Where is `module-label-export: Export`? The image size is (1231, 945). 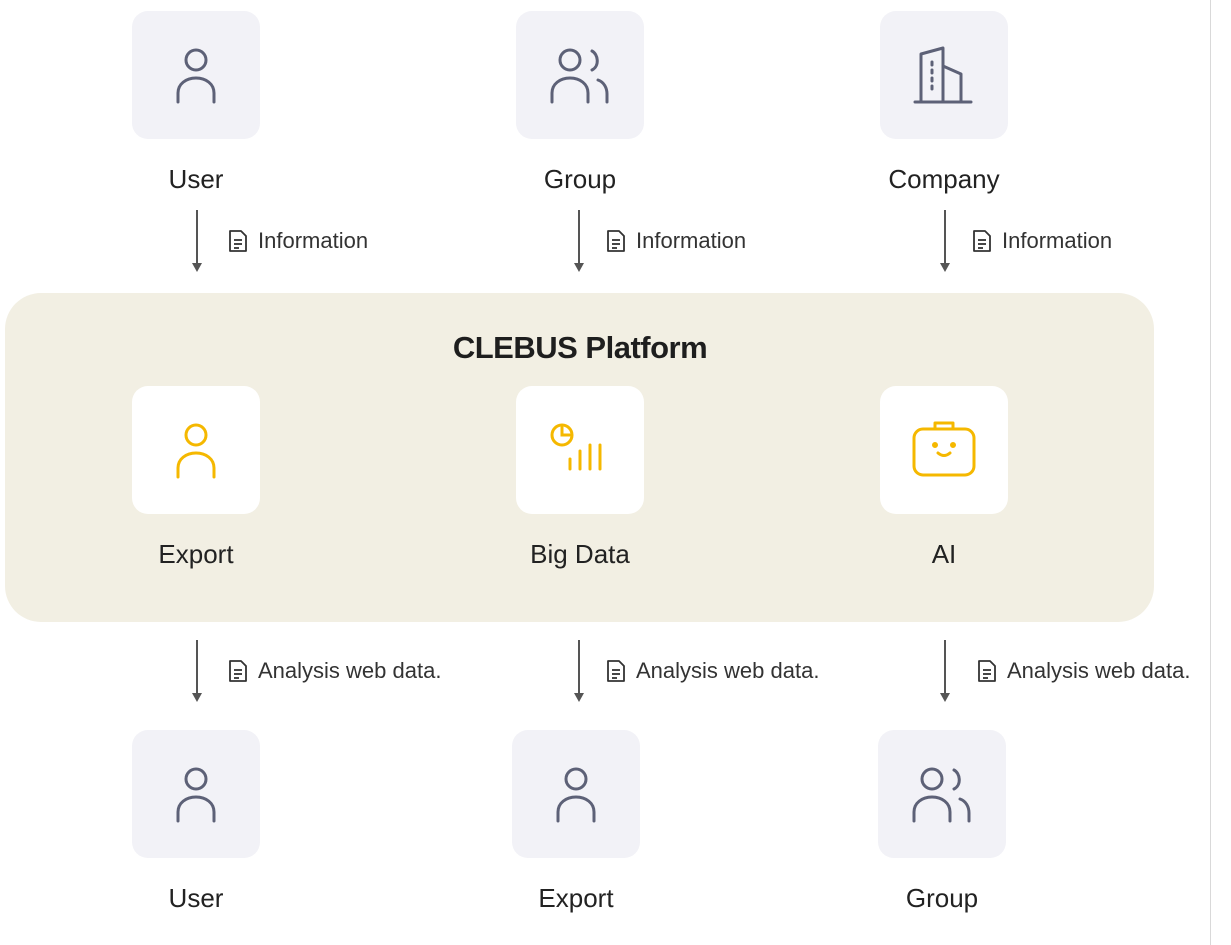
module-label-export: Export is located at coordinates (196, 554).